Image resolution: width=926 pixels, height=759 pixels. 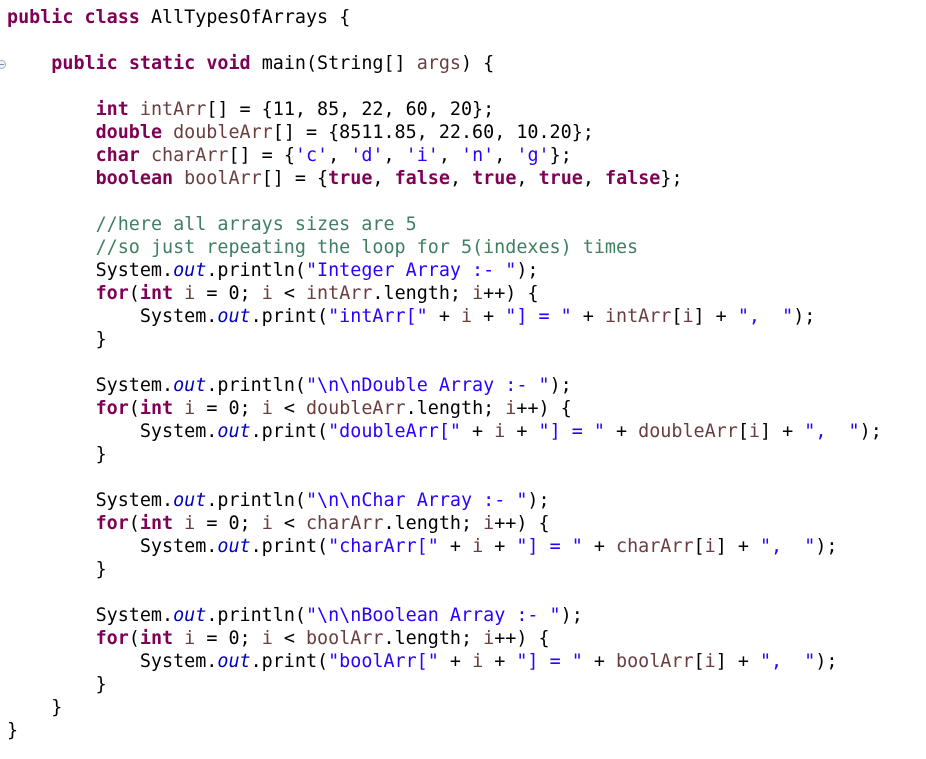 I want to click on code-token: ] +, so click(x=715, y=316).